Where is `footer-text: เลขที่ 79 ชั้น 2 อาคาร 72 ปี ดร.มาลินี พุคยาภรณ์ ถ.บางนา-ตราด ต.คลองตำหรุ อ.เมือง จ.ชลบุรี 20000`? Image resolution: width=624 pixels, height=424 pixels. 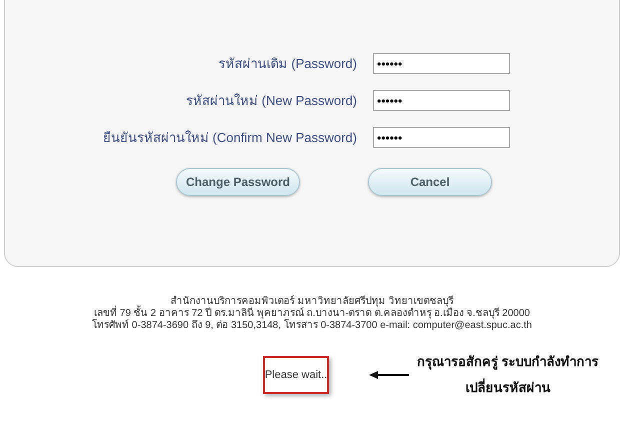 footer-text: เลขที่ 79 ชั้น 2 อาคาร 72 ปี ดร.มาลินี พุคยาภรณ์ ถ.บางนา-ตราด ต.คลองตำหรุ อ.เมือง จ.ชลบุรี 20000 is located at coordinates (312, 314).